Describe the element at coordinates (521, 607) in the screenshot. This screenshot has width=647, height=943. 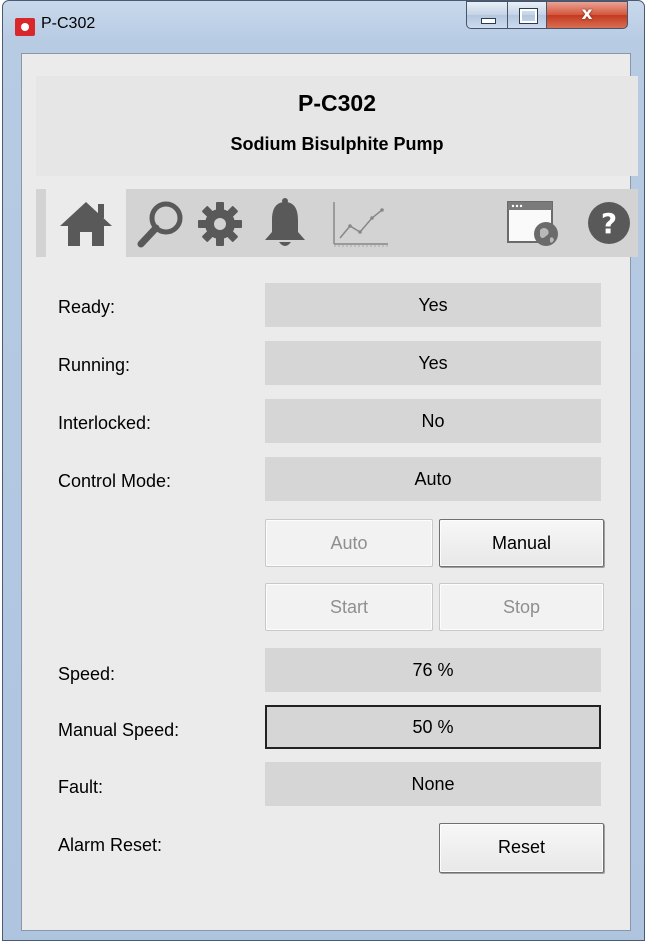
I see `stop-button: Stop` at that location.